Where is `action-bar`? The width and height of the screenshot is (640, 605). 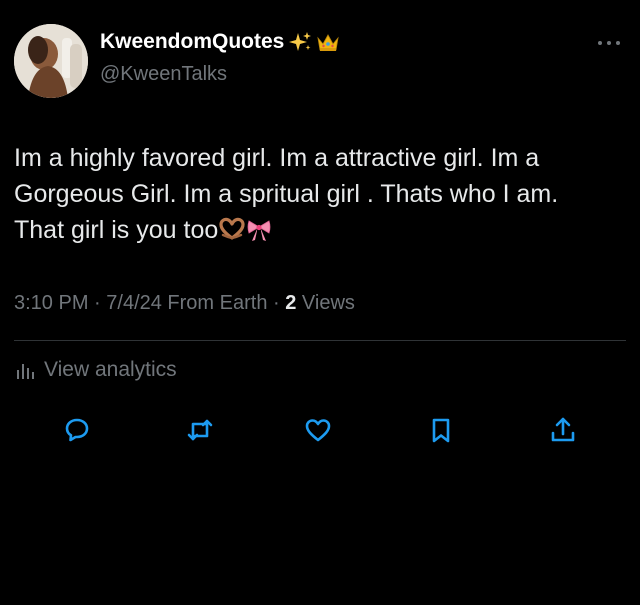
action-bar is located at coordinates (320, 432).